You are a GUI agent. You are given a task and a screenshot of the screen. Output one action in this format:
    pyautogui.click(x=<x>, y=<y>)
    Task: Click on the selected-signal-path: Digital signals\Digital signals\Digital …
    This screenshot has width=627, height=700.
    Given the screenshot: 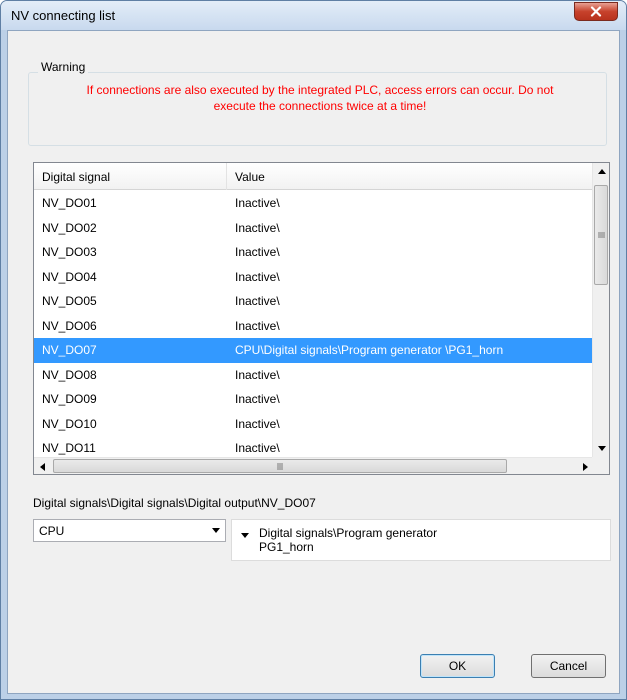 What is the action you would take?
    pyautogui.click(x=174, y=503)
    